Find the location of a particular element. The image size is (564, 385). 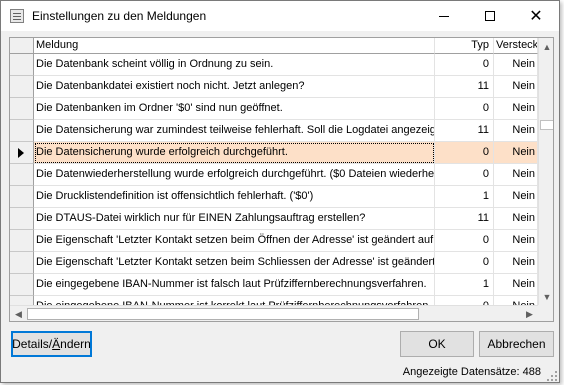

vertical-scrollbar: ▲ ▼ is located at coordinates (545, 171).